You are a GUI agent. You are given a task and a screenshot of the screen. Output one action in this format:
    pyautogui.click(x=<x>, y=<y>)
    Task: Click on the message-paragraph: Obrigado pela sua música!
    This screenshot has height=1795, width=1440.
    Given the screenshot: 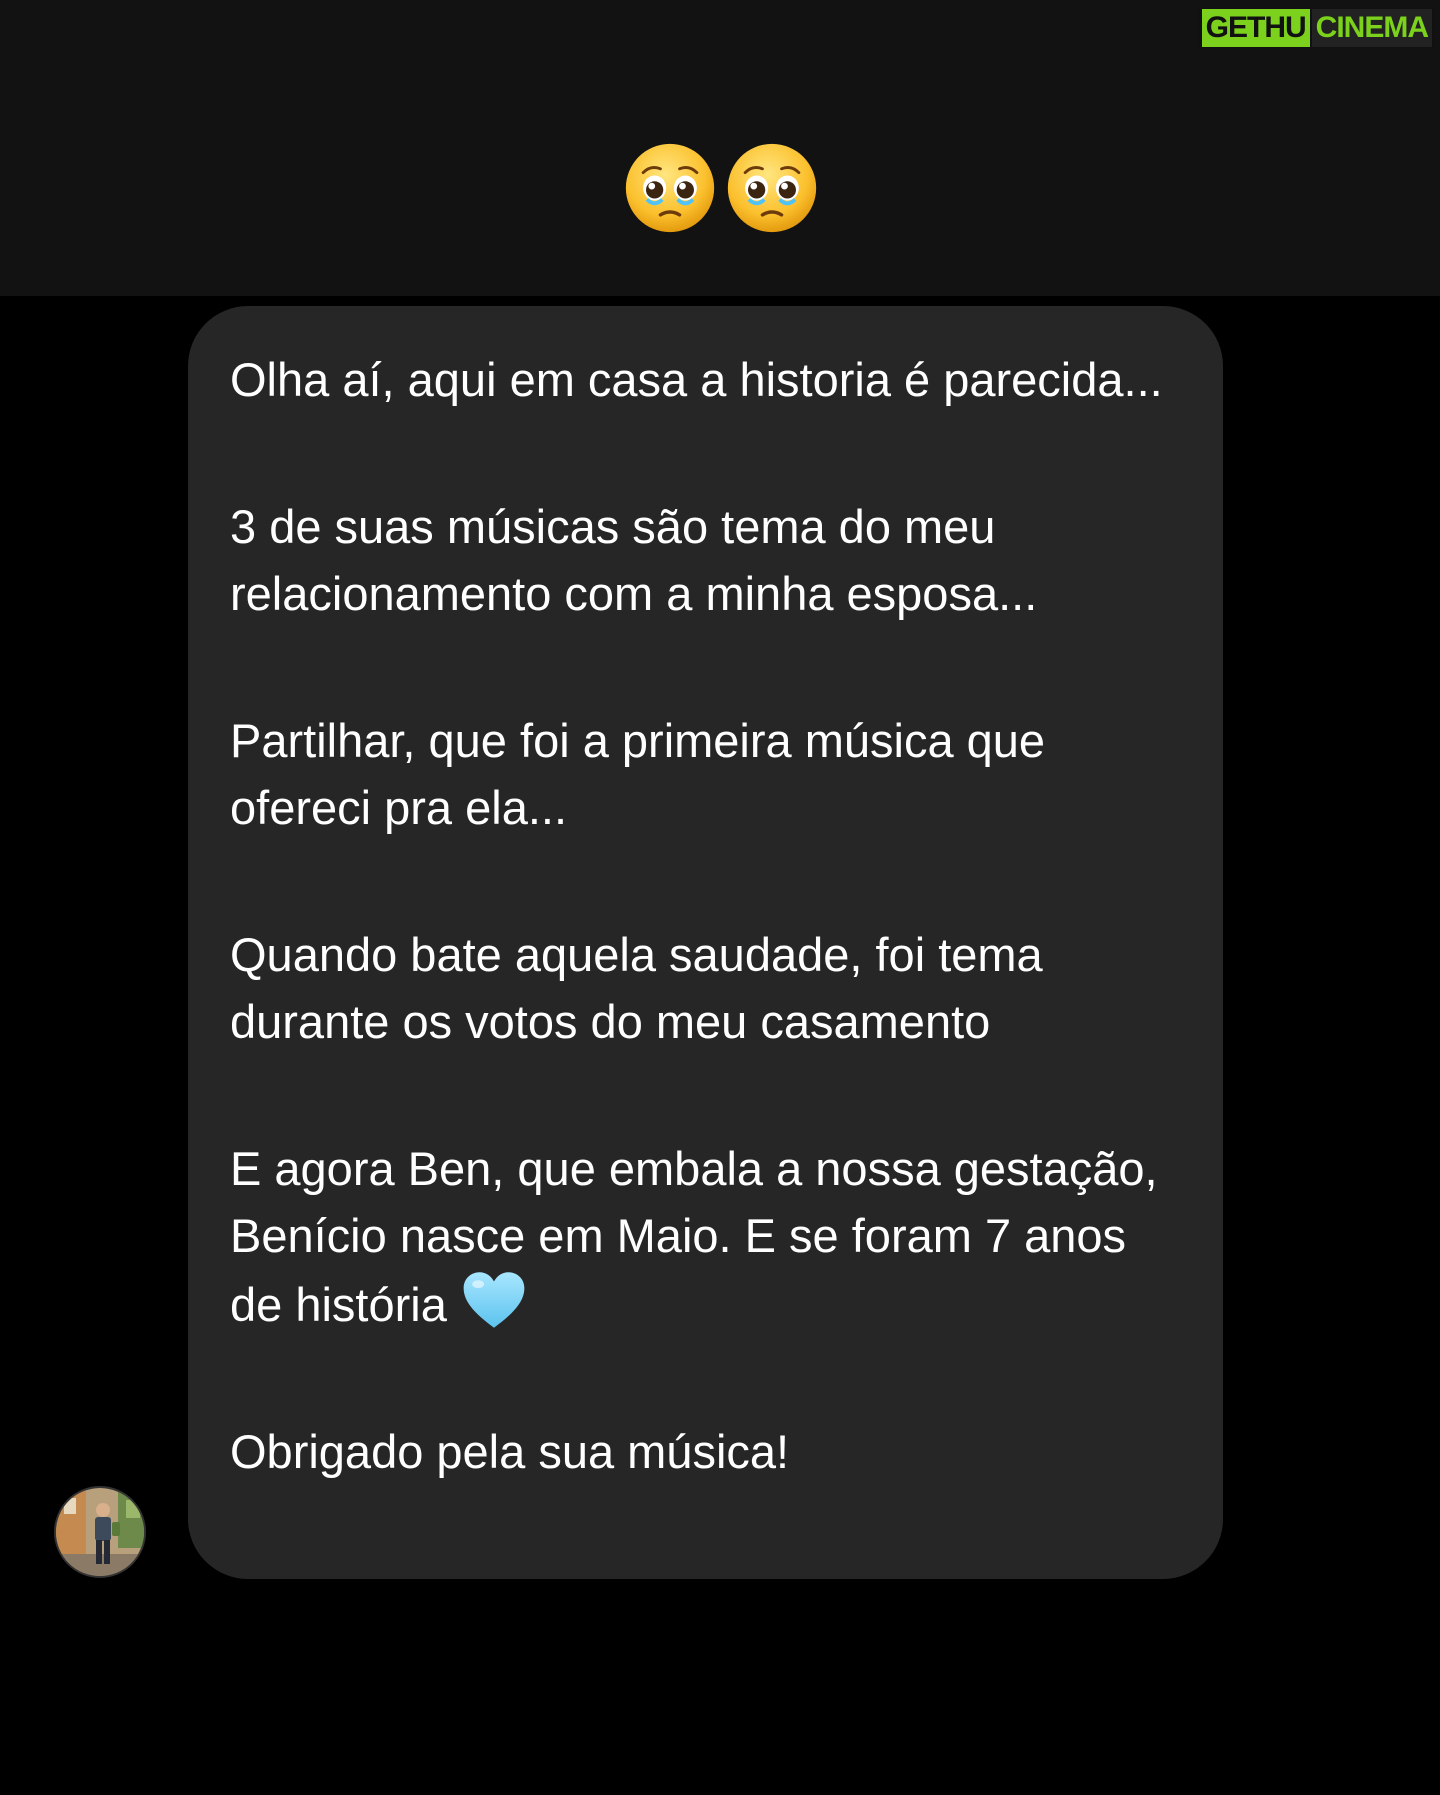 What is the action you would take?
    pyautogui.click(x=510, y=1451)
    